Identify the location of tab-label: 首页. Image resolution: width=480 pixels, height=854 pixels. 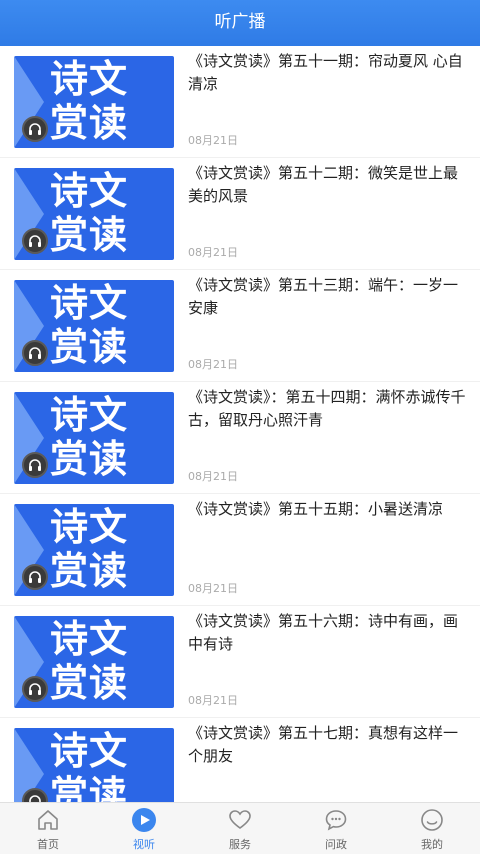
(48, 844).